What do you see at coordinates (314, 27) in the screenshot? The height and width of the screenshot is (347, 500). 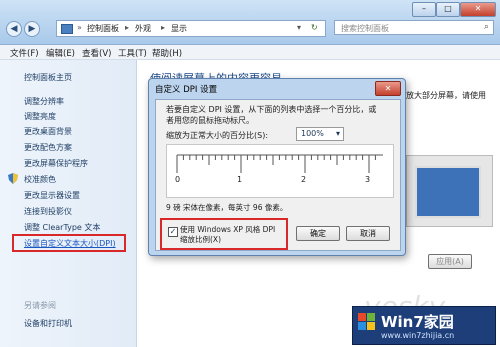 I see `refresh-icon: ↻` at bounding box center [314, 27].